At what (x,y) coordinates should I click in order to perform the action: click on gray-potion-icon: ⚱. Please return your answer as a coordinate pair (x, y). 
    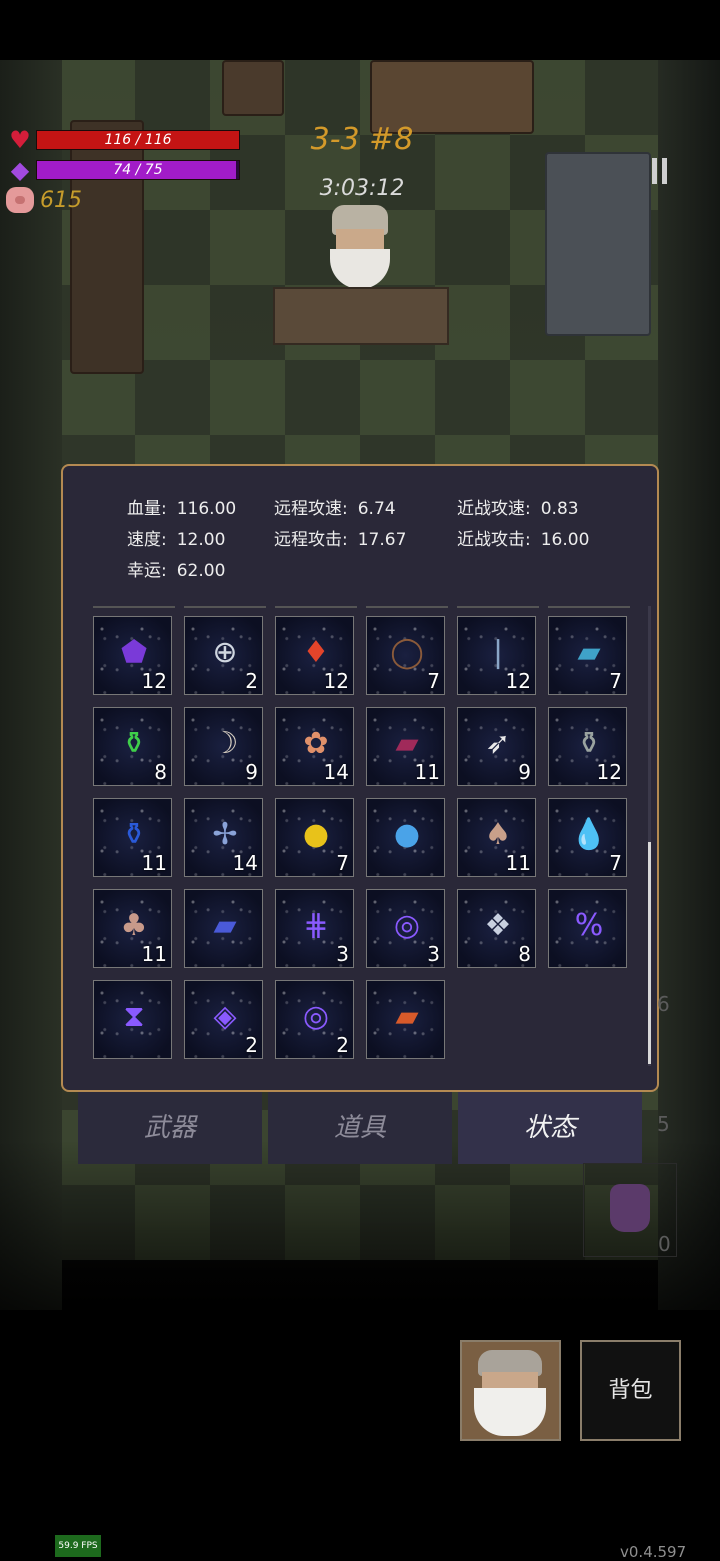
    Looking at the image, I should click on (589, 743).